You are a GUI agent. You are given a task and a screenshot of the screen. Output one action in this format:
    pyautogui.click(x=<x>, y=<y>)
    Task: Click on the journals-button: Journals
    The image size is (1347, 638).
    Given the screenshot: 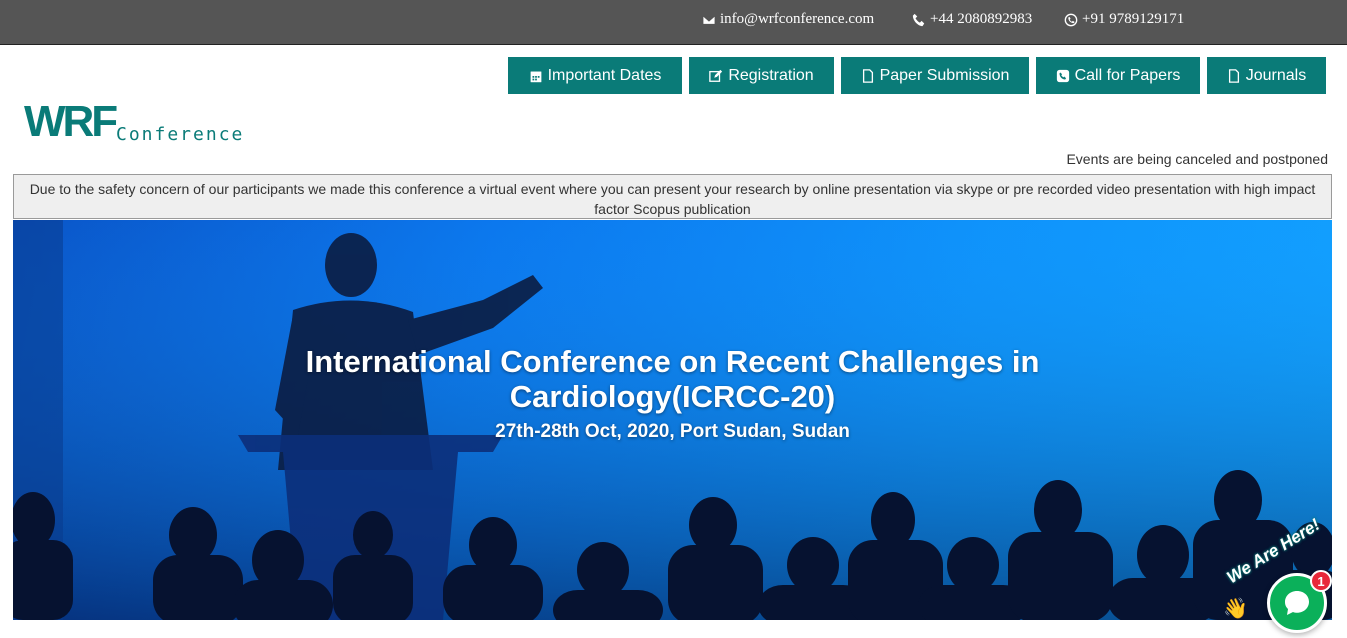 What is the action you would take?
    pyautogui.click(x=1266, y=75)
    